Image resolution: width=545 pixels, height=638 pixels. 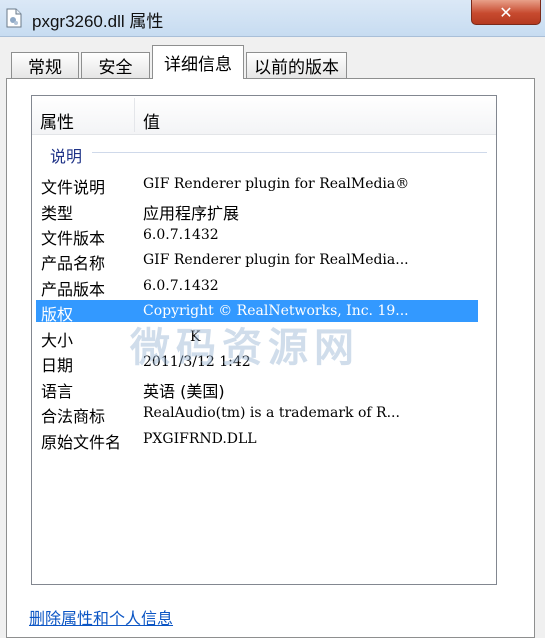 I want to click on row-label-type: 类型, so click(x=57, y=212).